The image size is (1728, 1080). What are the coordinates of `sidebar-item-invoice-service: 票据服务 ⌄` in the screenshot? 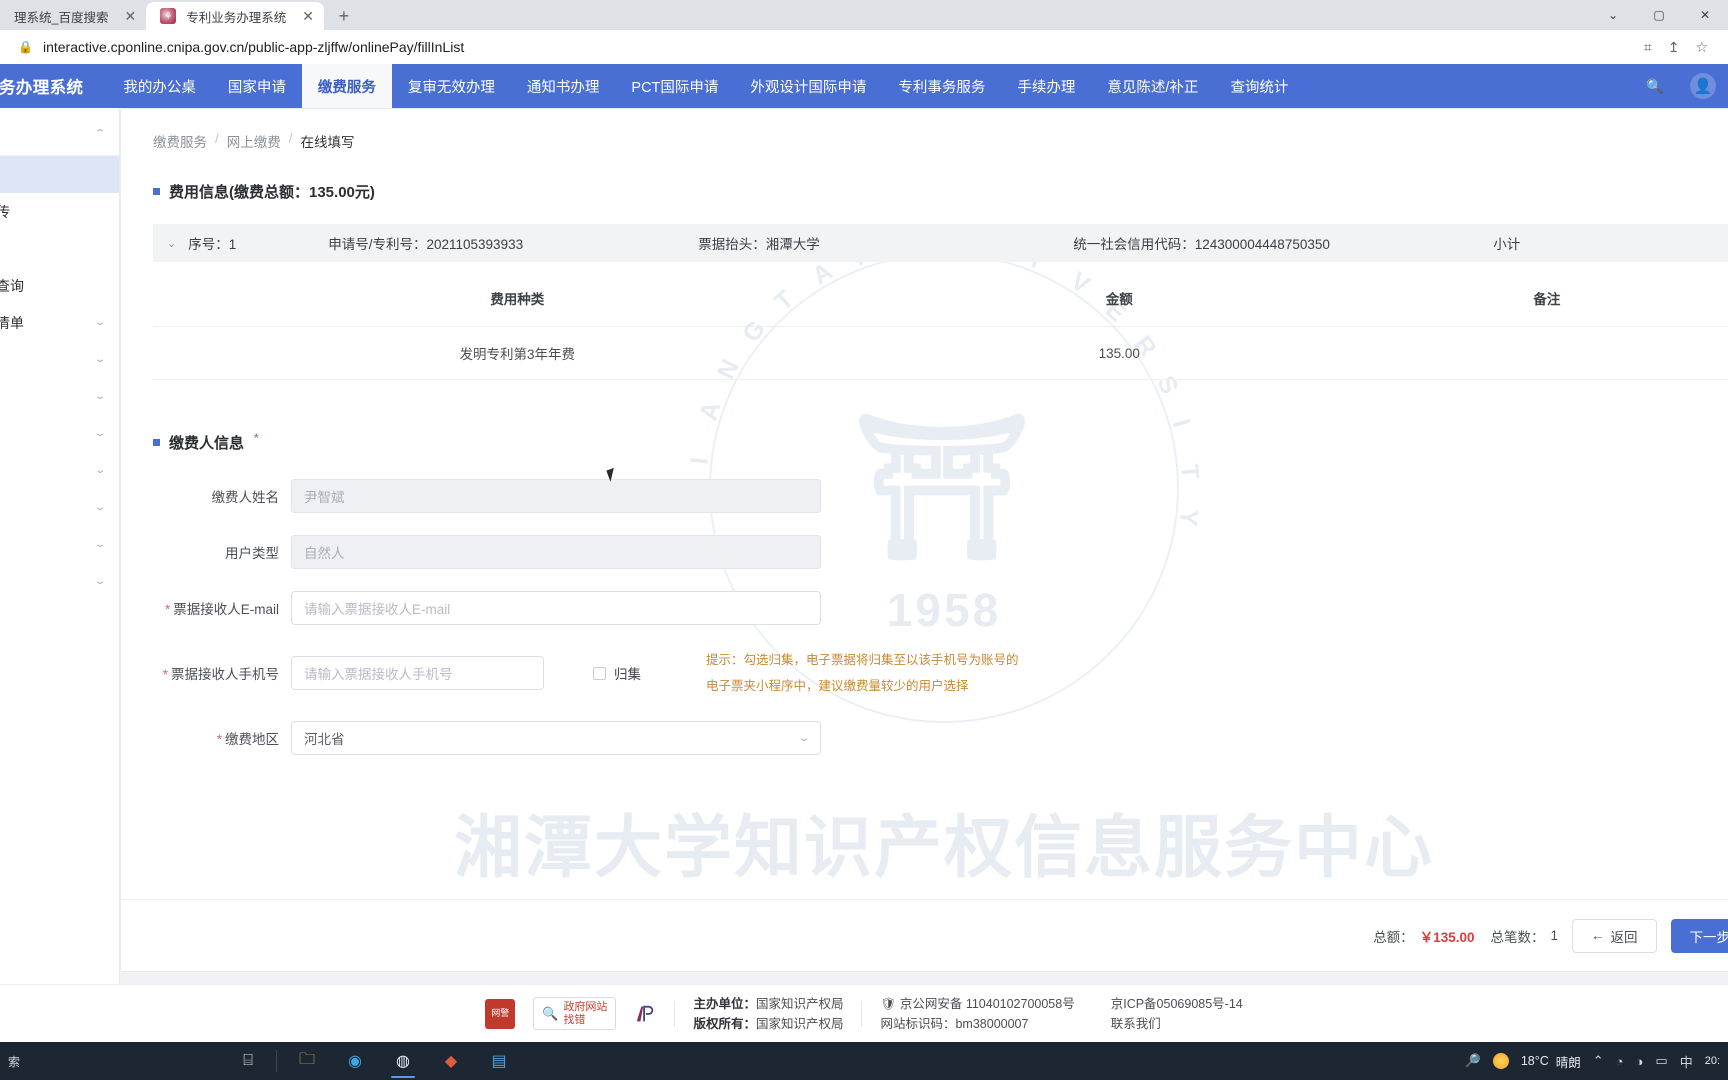 It's located at (59, 359).